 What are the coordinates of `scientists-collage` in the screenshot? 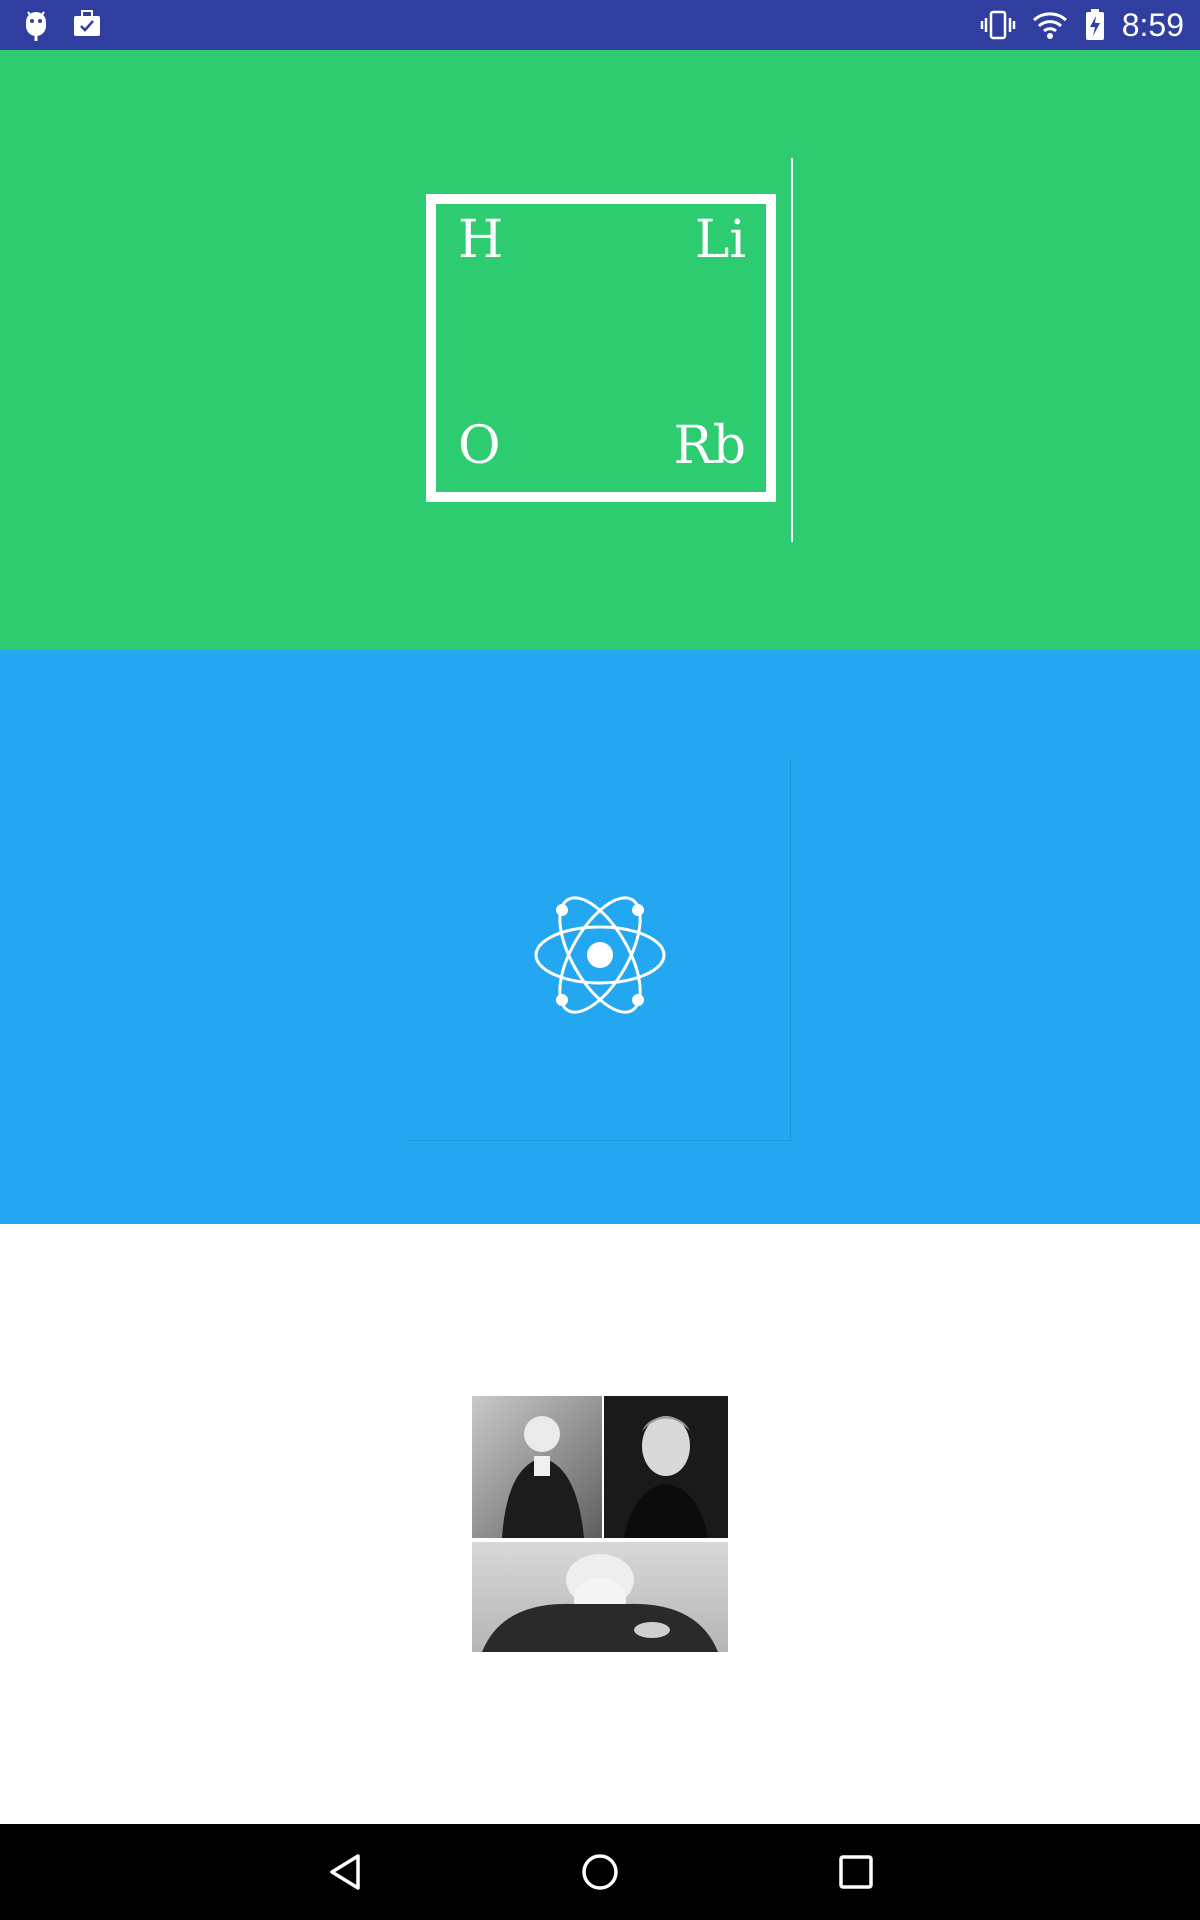 It's located at (600, 1524).